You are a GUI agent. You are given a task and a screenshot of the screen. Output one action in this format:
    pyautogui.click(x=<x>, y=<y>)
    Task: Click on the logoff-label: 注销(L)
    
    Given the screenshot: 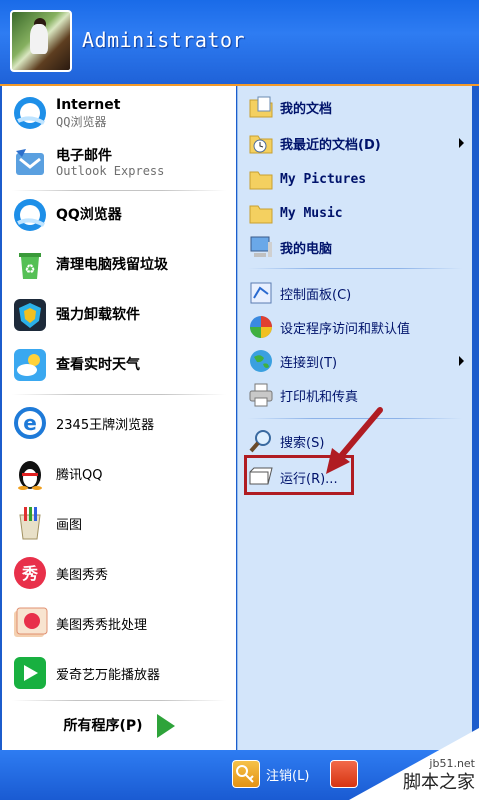 What is the action you would take?
    pyautogui.click(x=288, y=776)
    